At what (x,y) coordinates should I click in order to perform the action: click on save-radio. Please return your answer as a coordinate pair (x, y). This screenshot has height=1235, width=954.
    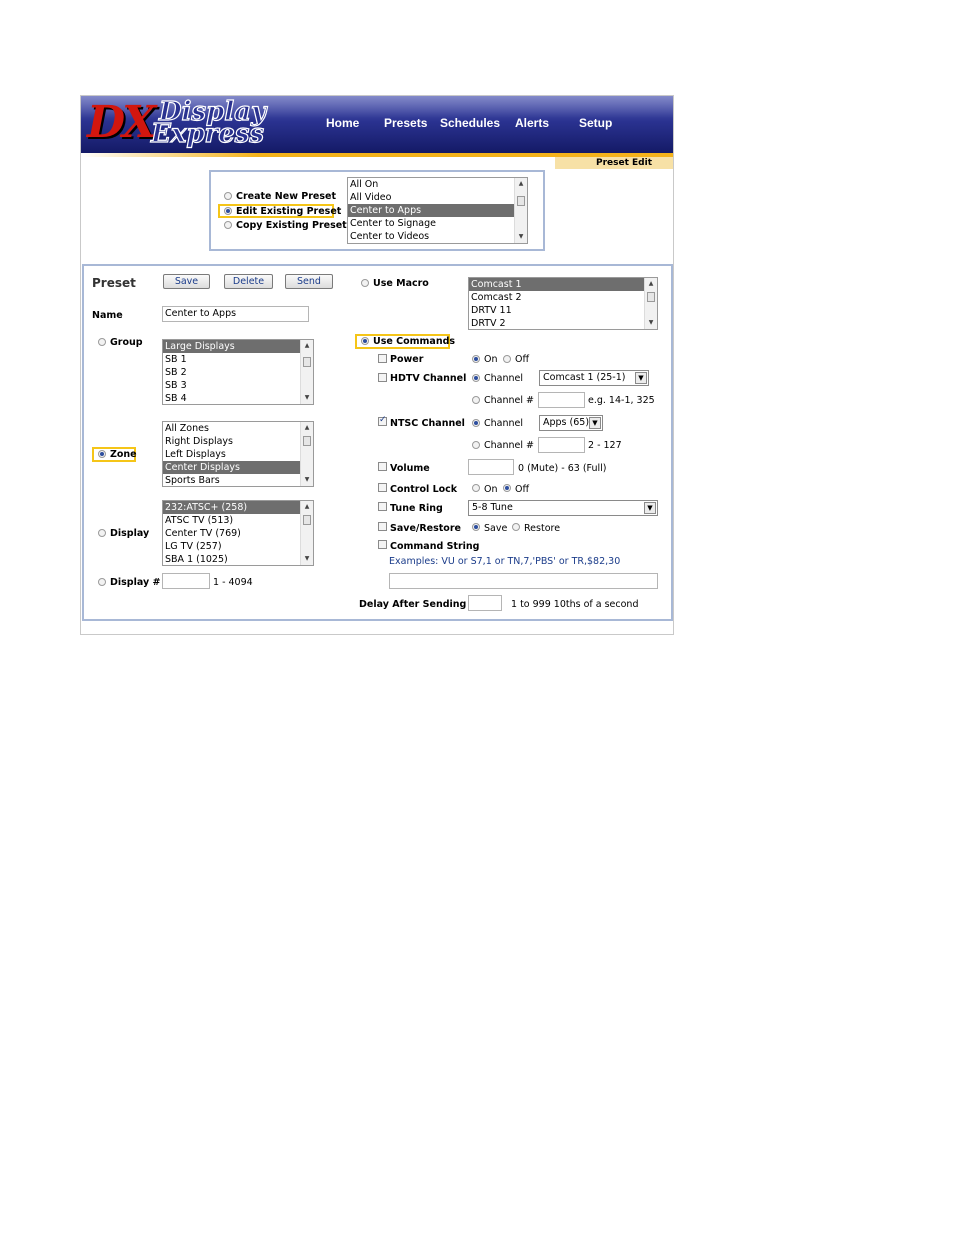
    Looking at the image, I should click on (476, 527).